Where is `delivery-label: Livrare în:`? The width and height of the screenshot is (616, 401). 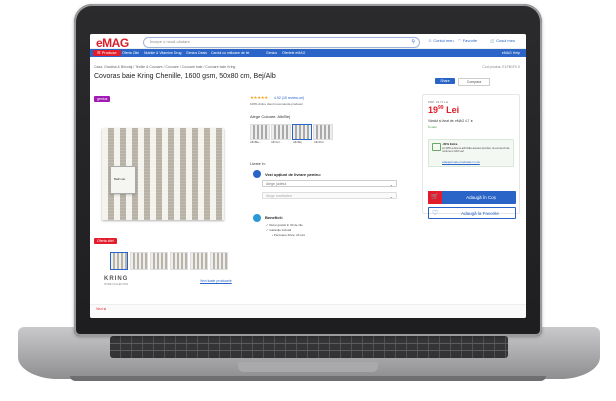 delivery-label: Livrare în: is located at coordinates (258, 164).